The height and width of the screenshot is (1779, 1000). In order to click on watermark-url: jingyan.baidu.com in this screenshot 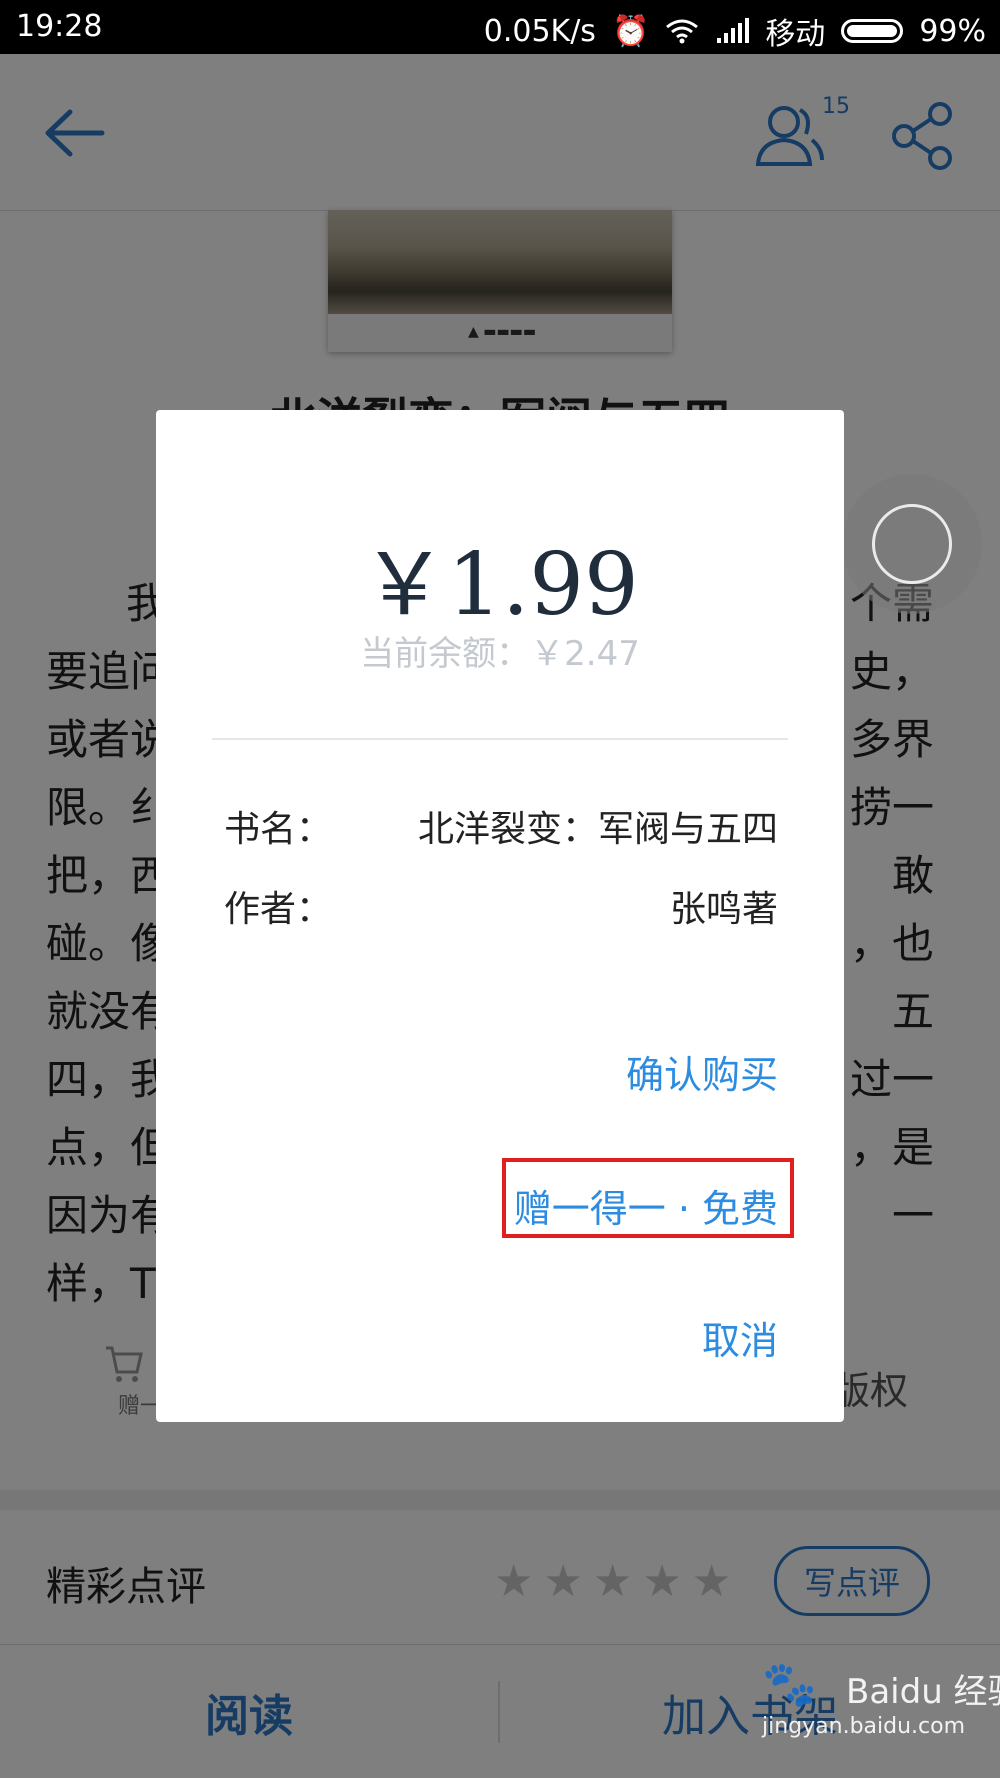, I will do `click(864, 1726)`.